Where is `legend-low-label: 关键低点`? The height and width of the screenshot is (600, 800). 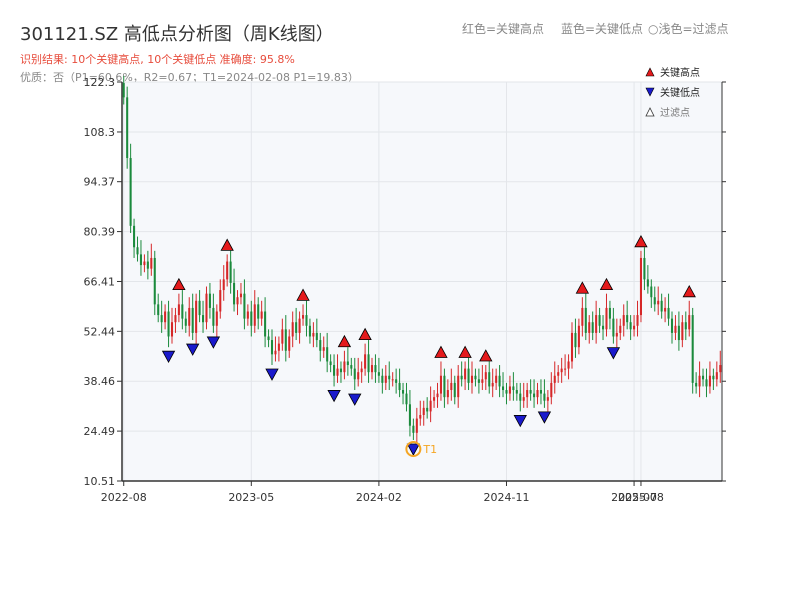
legend-low-label: 关键低点 is located at coordinates (680, 92).